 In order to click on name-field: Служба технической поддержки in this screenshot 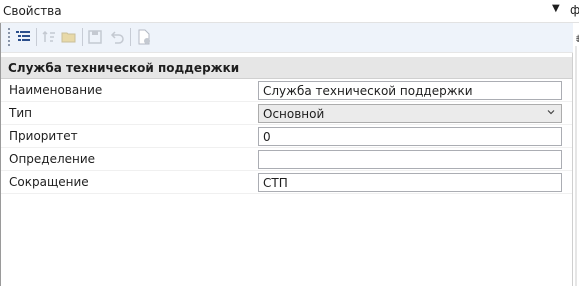, I will do `click(410, 90)`.